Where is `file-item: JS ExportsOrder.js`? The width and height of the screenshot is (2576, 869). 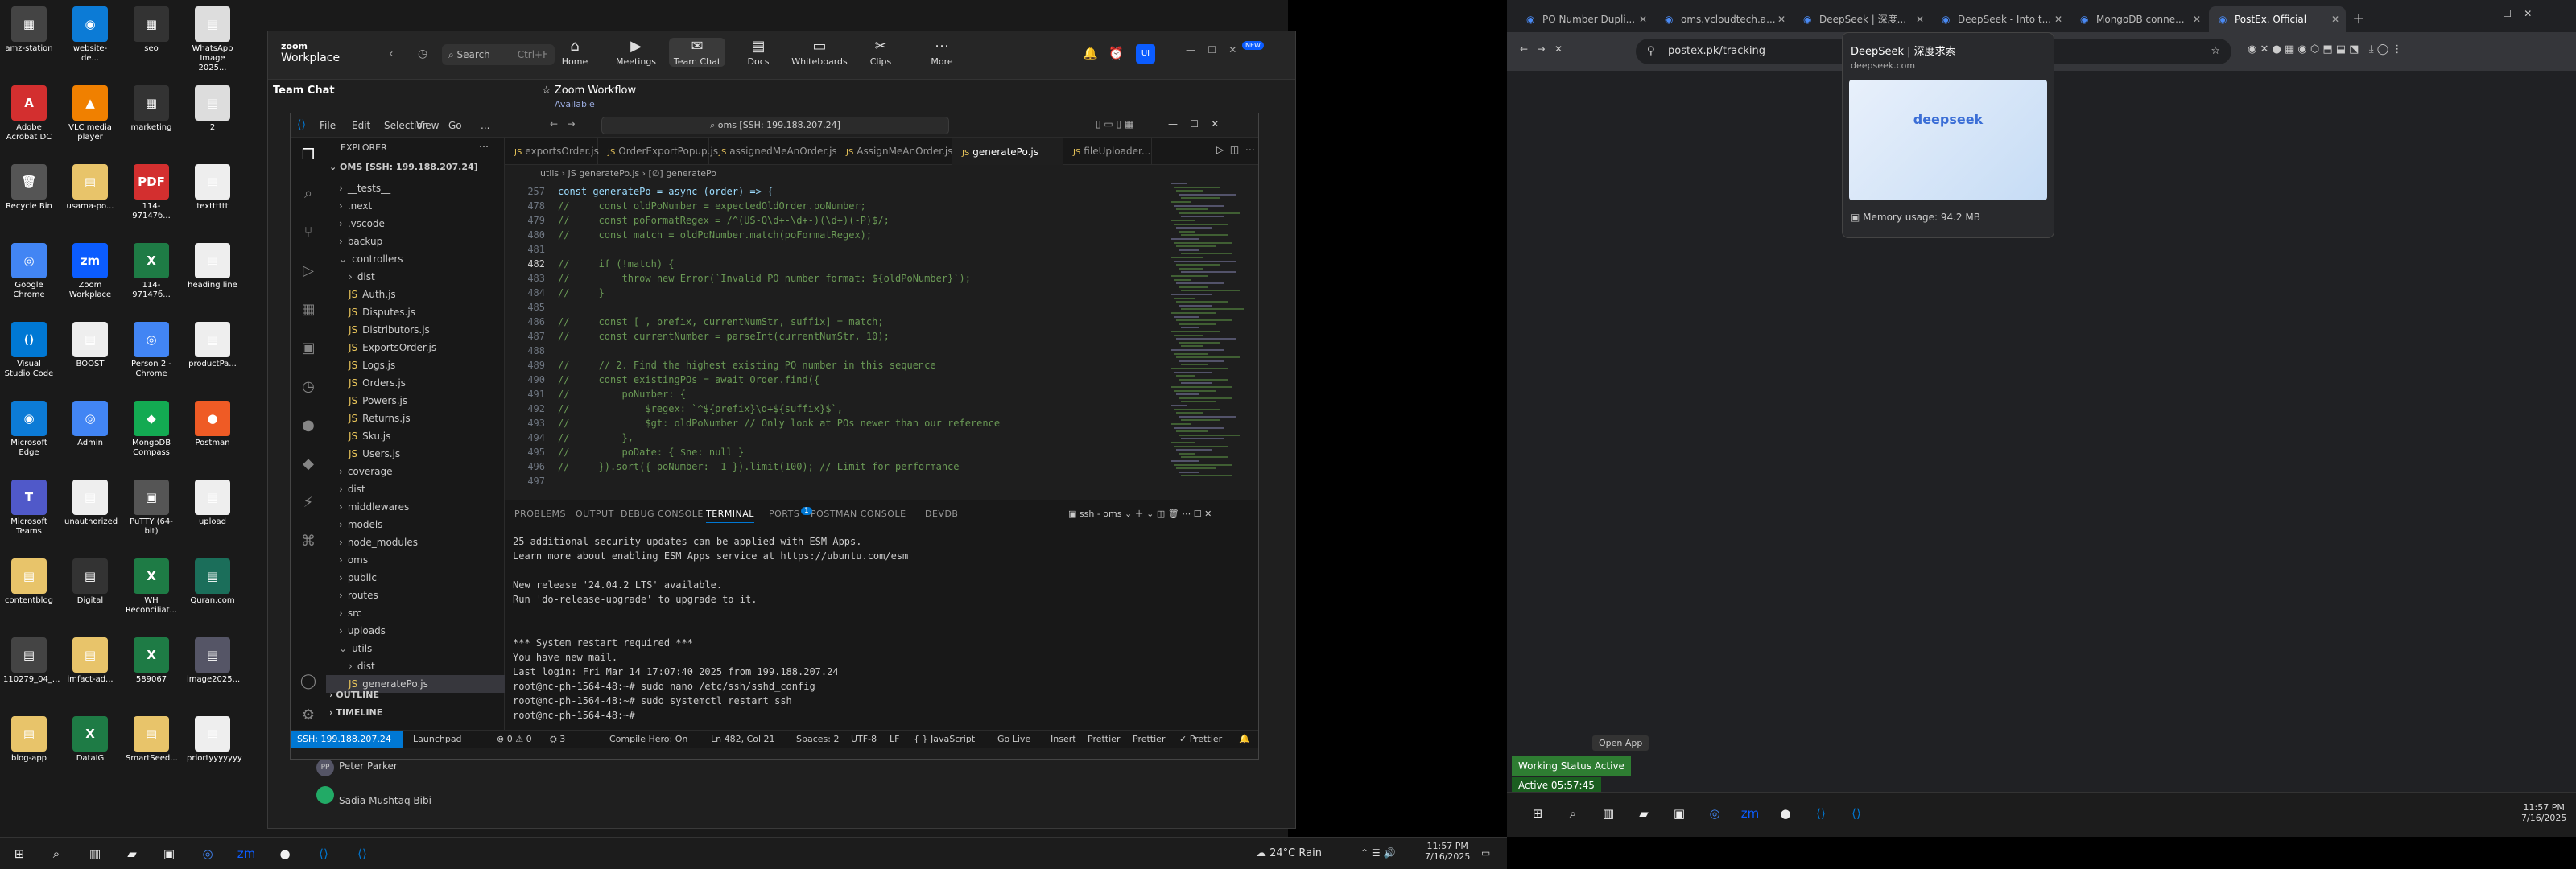 file-item: JS ExportsOrder.js is located at coordinates (415, 347).